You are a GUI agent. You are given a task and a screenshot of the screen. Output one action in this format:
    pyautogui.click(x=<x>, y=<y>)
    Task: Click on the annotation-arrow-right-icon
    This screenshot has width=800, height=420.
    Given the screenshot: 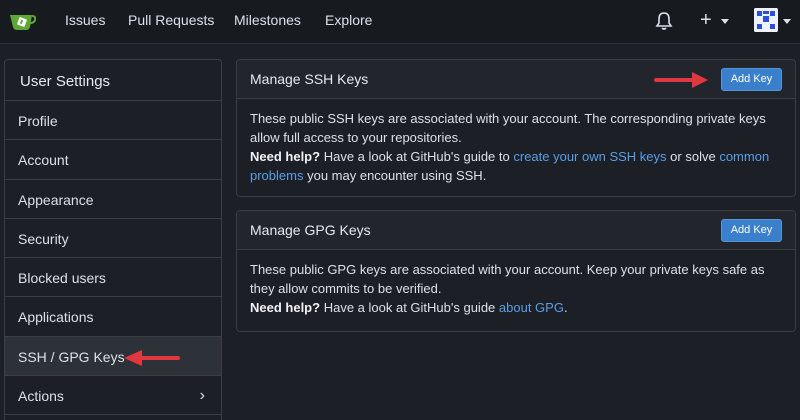 What is the action you would take?
    pyautogui.click(x=681, y=80)
    